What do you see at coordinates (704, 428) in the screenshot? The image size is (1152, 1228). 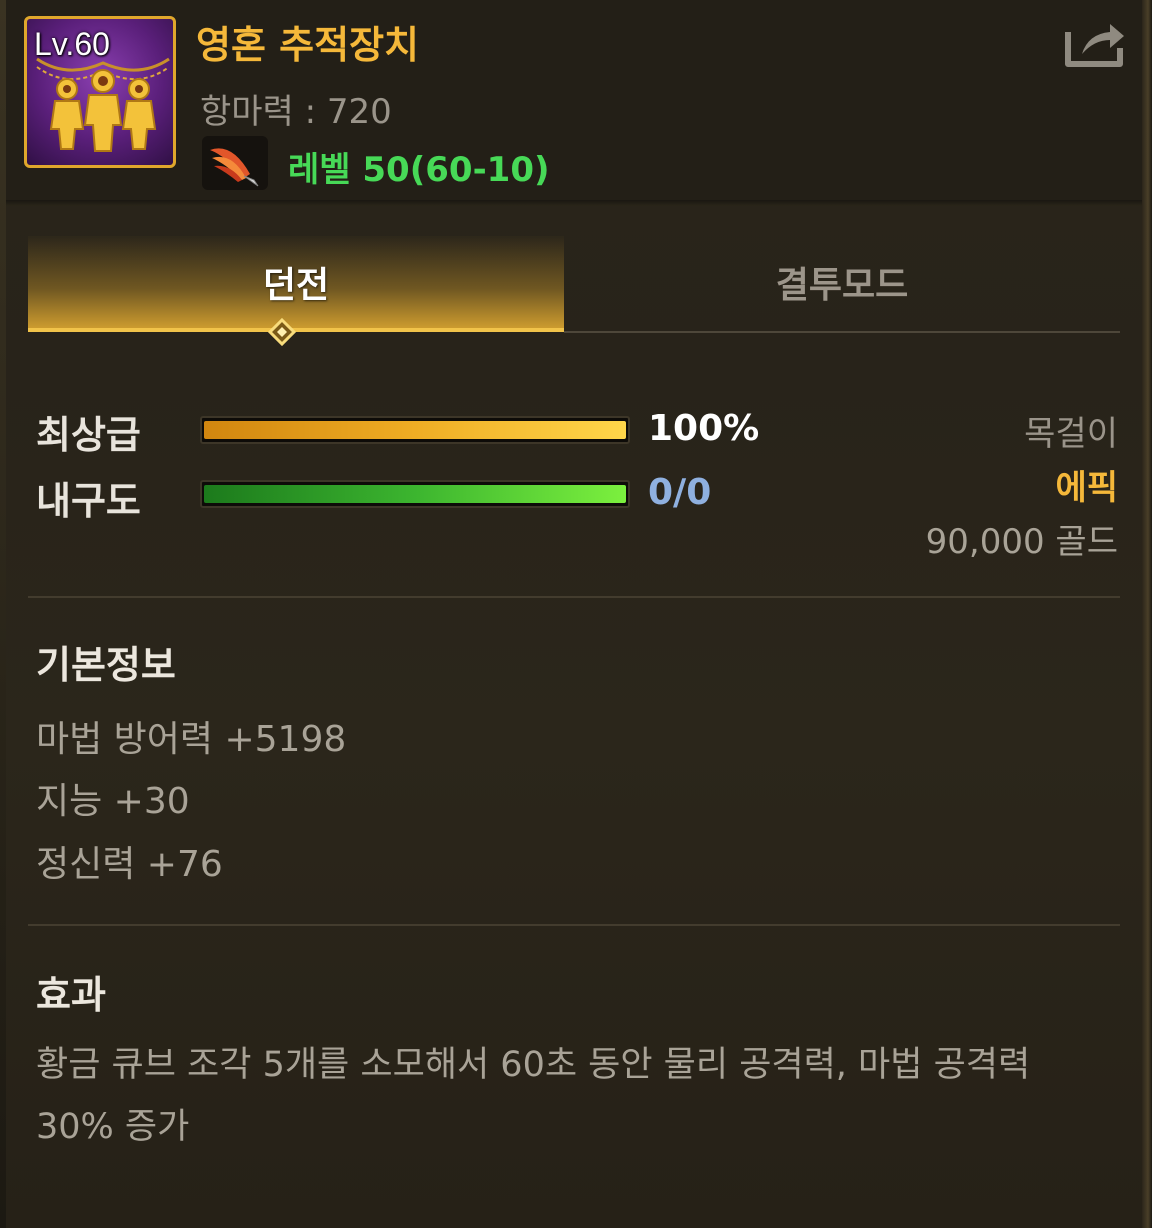 I see `grade-value: 100%` at bounding box center [704, 428].